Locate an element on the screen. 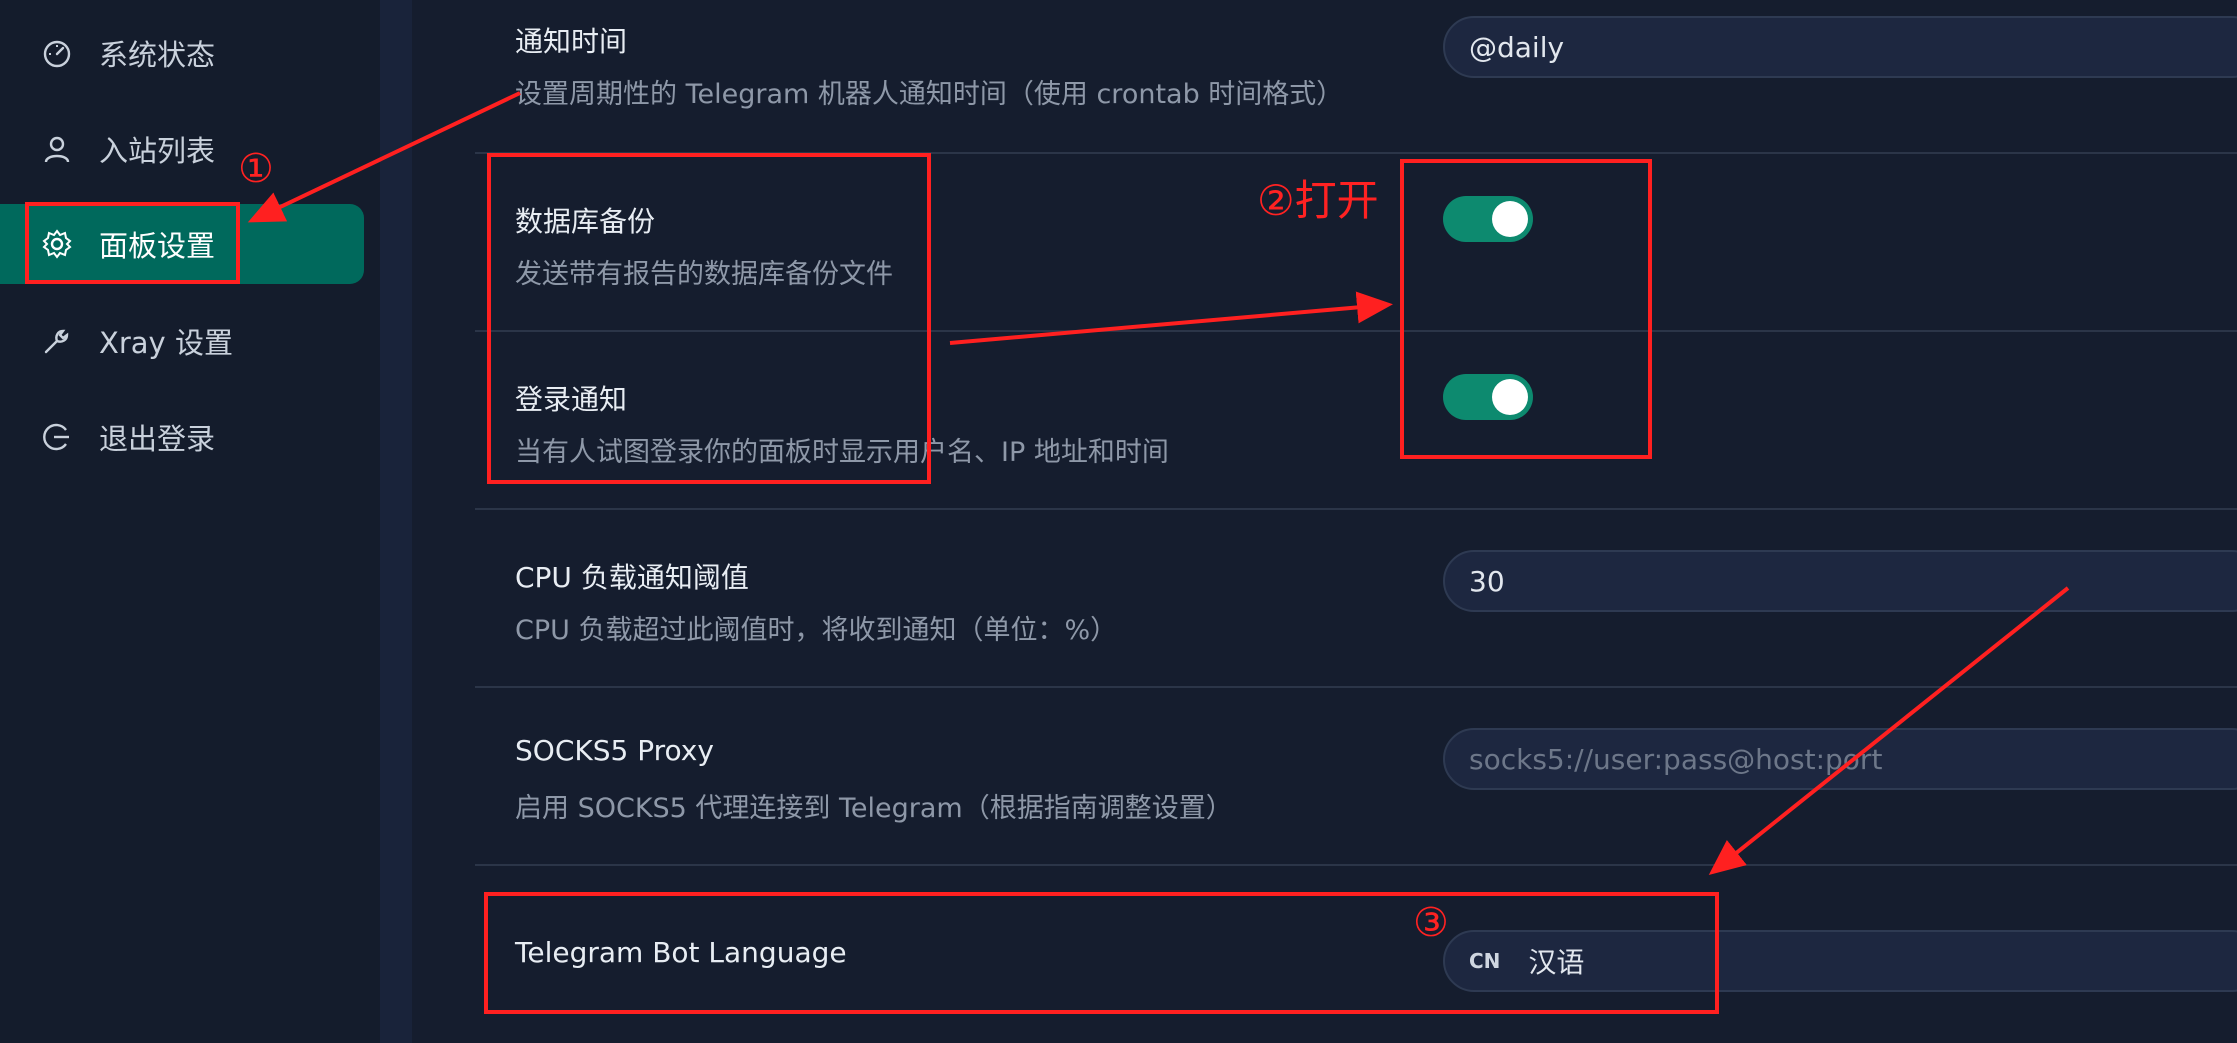 The width and height of the screenshot is (2237, 1043). socks5-proxy-input: socks5://user:pass@host:port is located at coordinates (1840, 759).